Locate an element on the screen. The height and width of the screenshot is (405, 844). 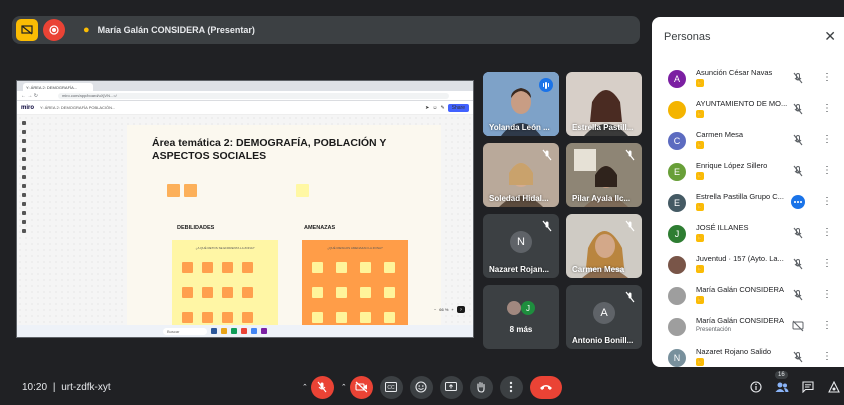
camera-toggle-button is located at coordinates (361, 387).